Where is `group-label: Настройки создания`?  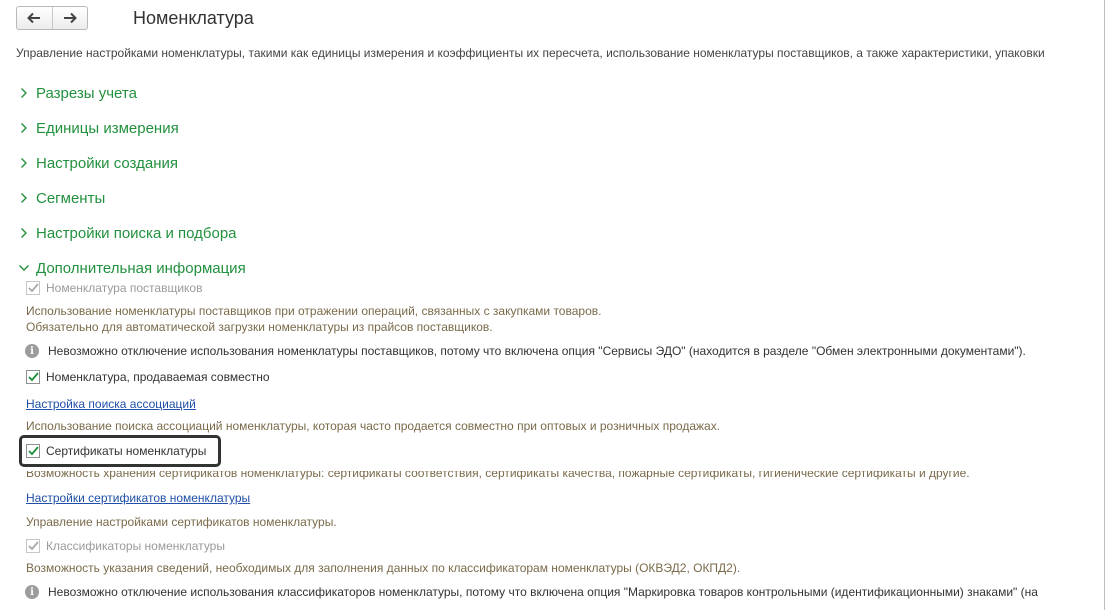 group-label: Настройки создания is located at coordinates (107, 163).